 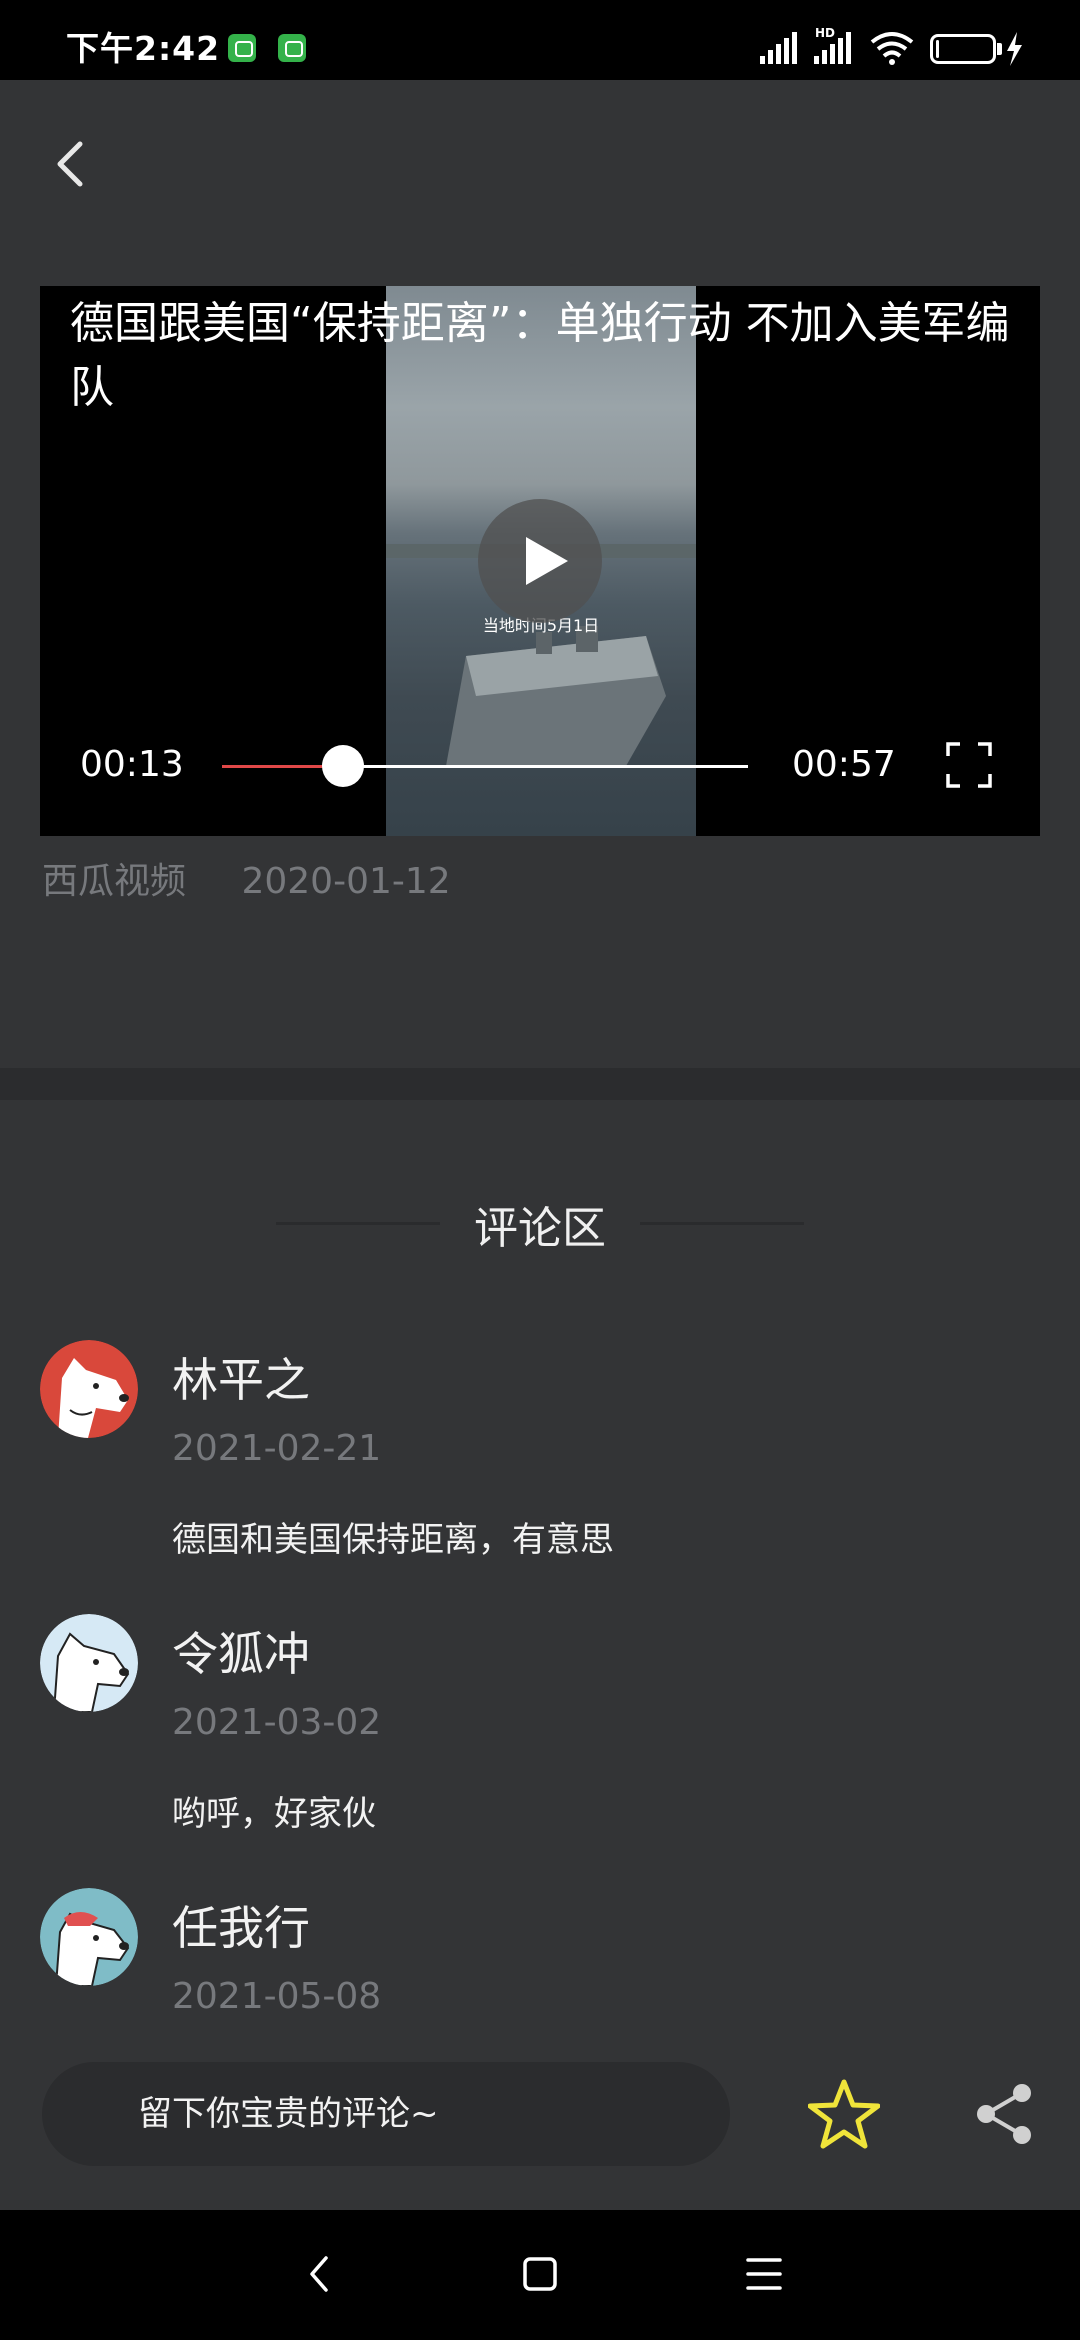 I want to click on comment-date: 2021-03-02, so click(x=277, y=1722).